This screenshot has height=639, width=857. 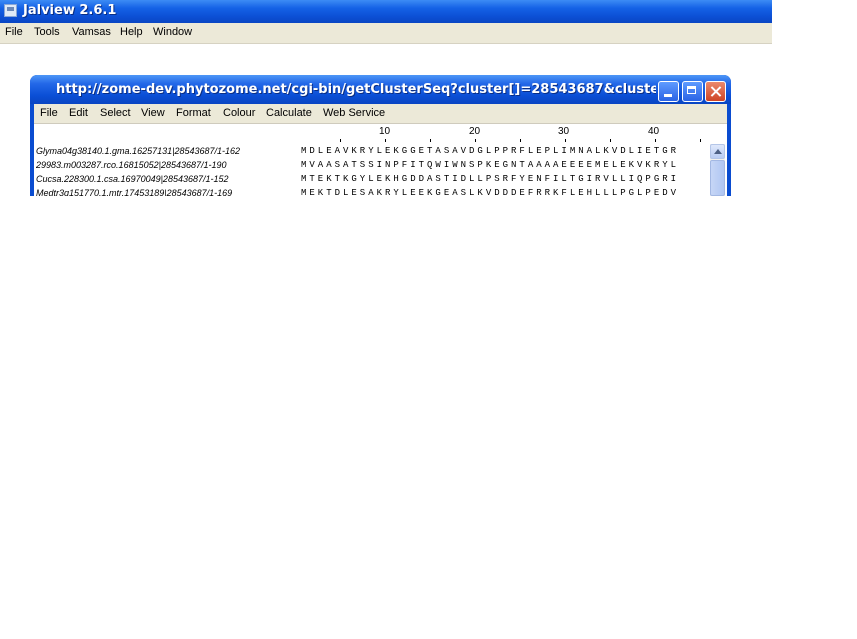 What do you see at coordinates (475, 131) in the screenshot?
I see `ruler-label: 20` at bounding box center [475, 131].